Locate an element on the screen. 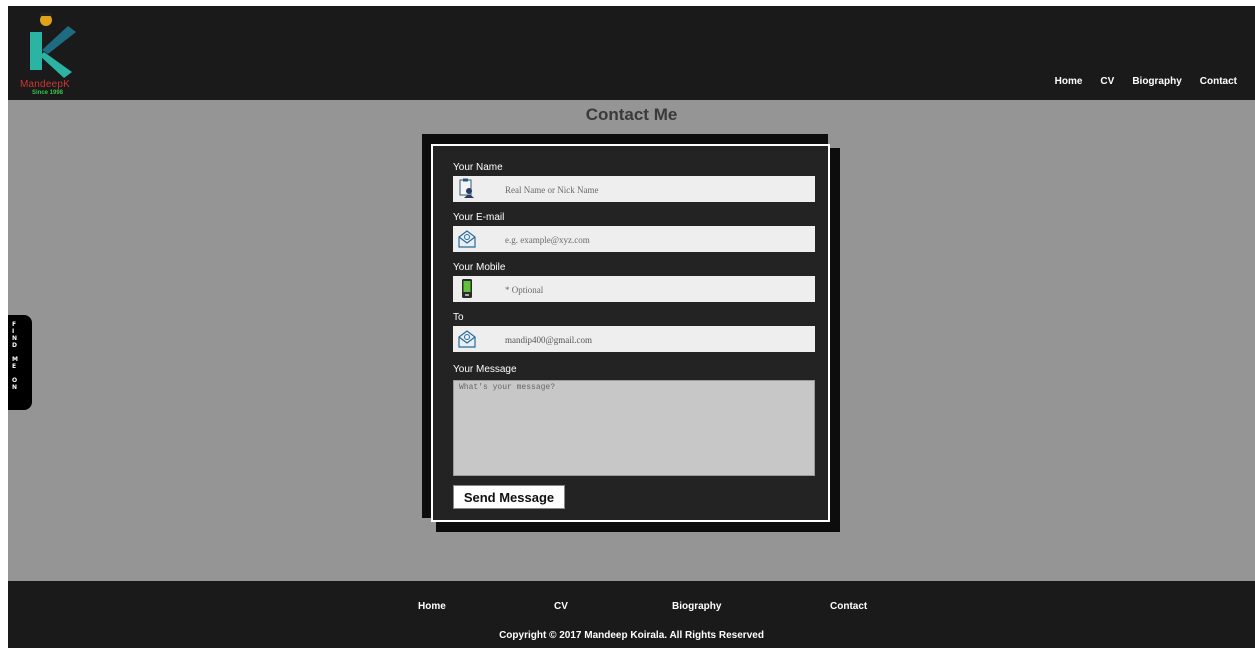  email-input is located at coordinates (655, 240).